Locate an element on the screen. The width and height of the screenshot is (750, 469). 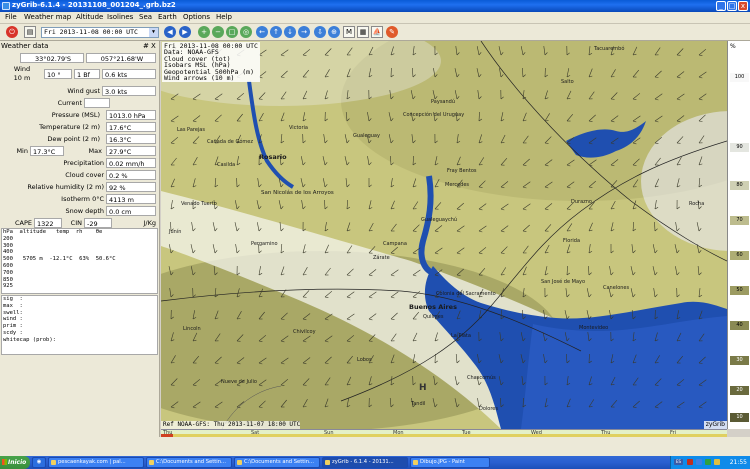
chevron-down-icon: ▼ is located at coordinates (153, 32).